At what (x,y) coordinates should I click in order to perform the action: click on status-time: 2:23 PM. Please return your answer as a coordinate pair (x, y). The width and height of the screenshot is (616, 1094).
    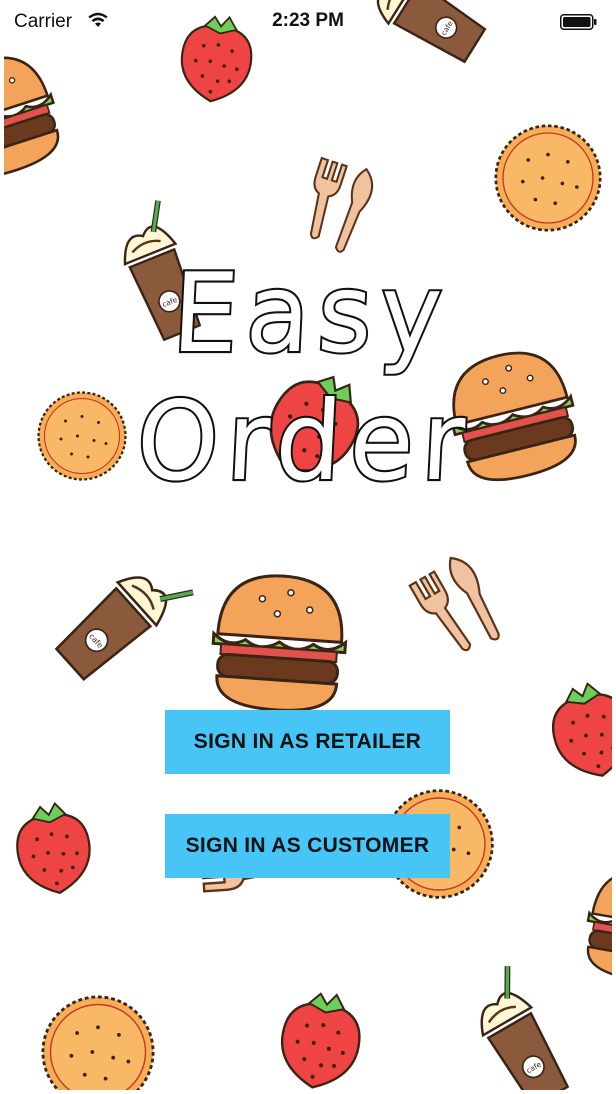
    Looking at the image, I should click on (308, 20).